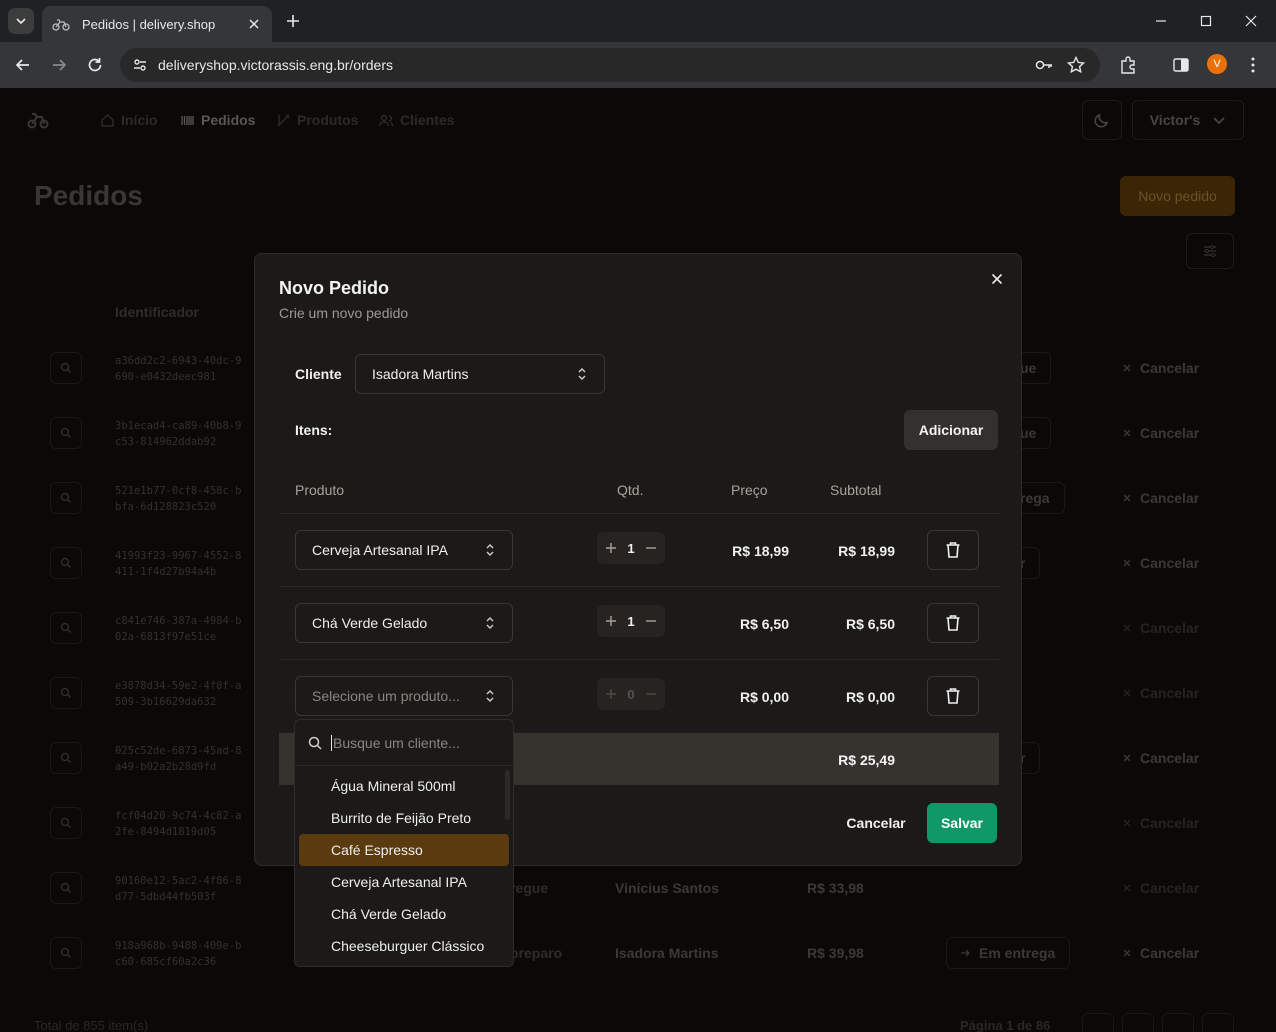  What do you see at coordinates (314, 430) in the screenshot?
I see `items-label: Itens:` at bounding box center [314, 430].